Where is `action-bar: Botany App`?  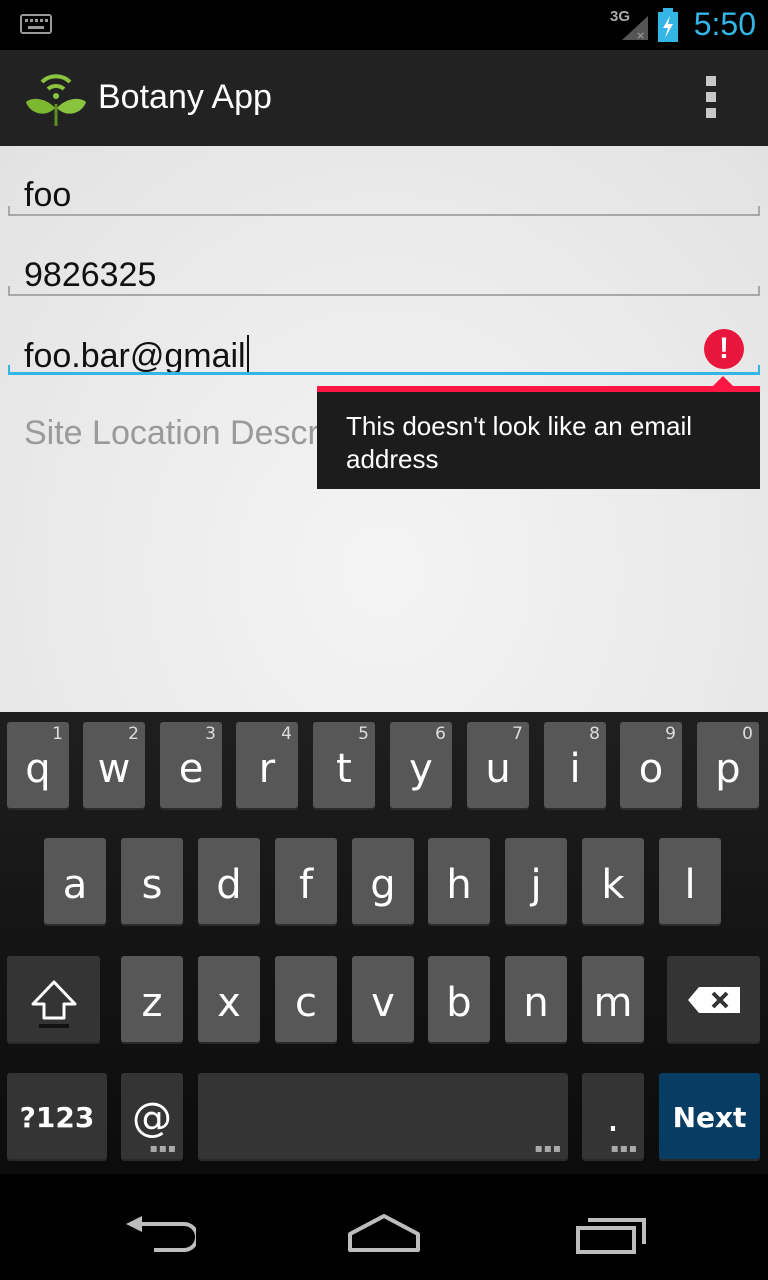 action-bar: Botany App is located at coordinates (384, 98).